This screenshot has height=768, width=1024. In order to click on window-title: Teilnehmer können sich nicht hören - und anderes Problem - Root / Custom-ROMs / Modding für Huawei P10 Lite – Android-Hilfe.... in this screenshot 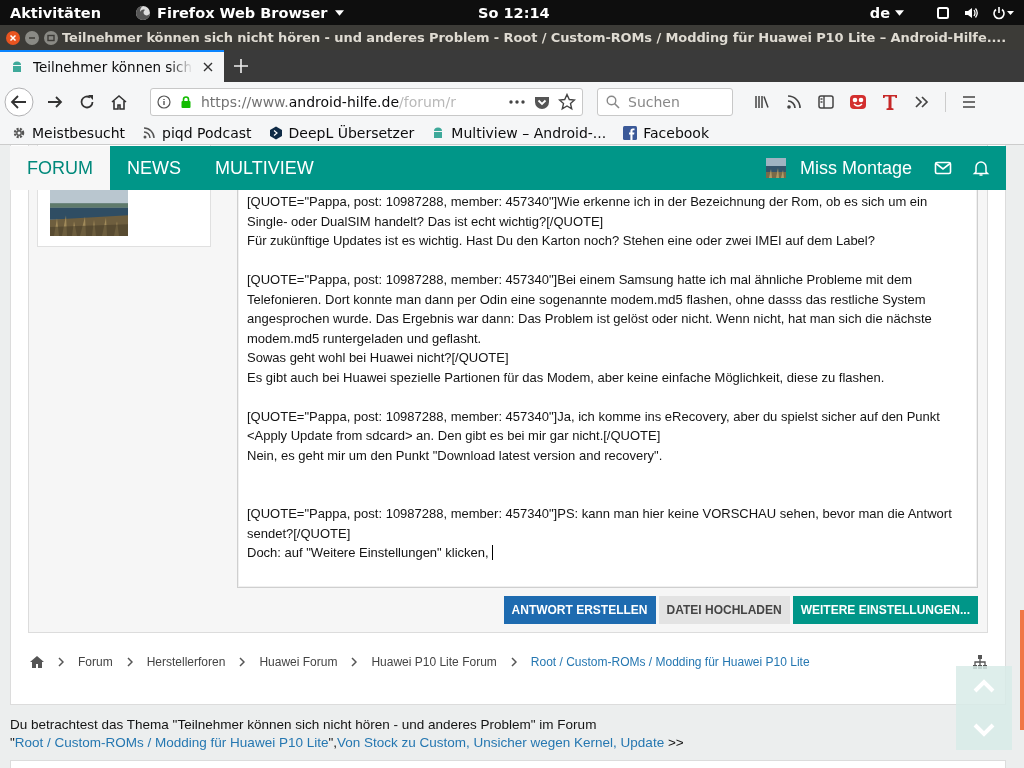, I will do `click(534, 37)`.